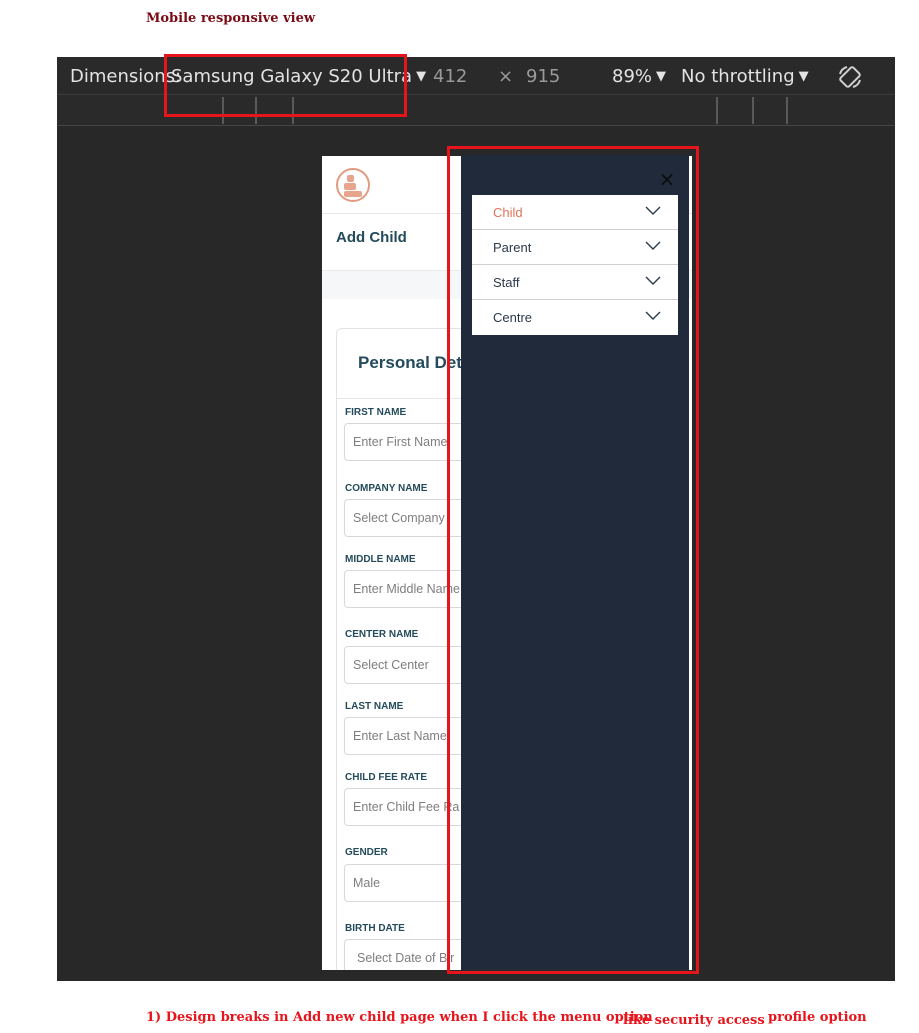 The image size is (919, 1033). I want to click on zoom-value: 89%, so click(632, 76).